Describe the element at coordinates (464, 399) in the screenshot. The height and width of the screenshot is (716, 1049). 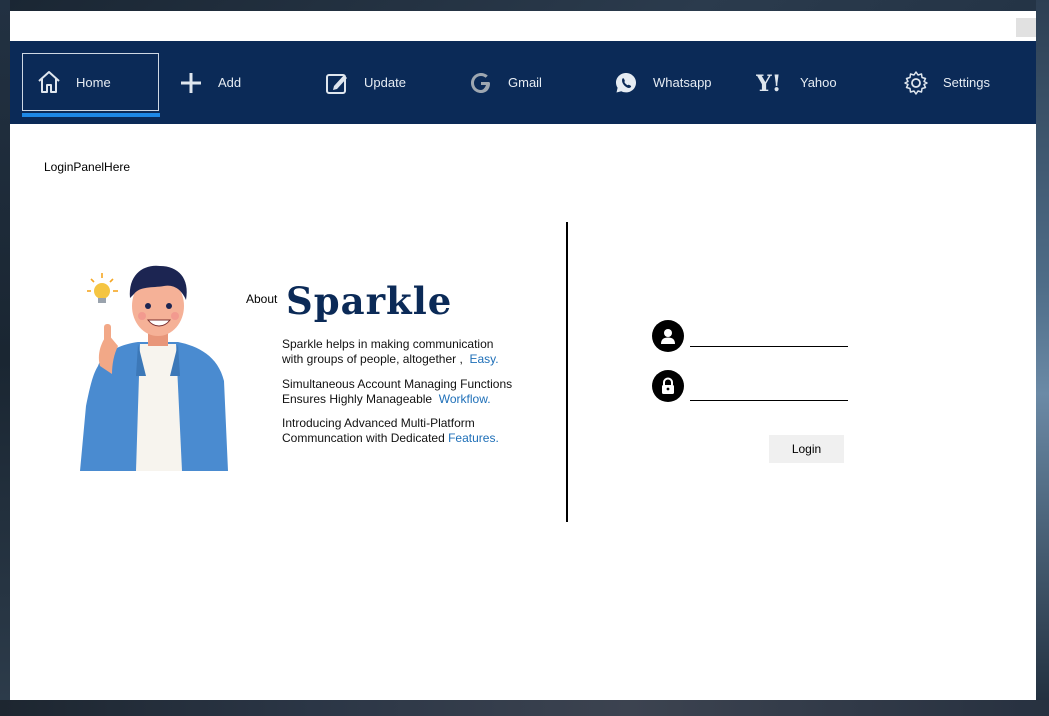
I see `highlight-word: Workflow.` at that location.